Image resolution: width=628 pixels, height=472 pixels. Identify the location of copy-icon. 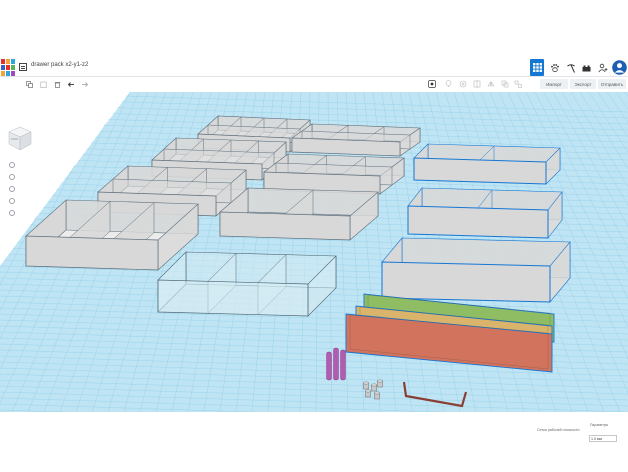
(29, 84).